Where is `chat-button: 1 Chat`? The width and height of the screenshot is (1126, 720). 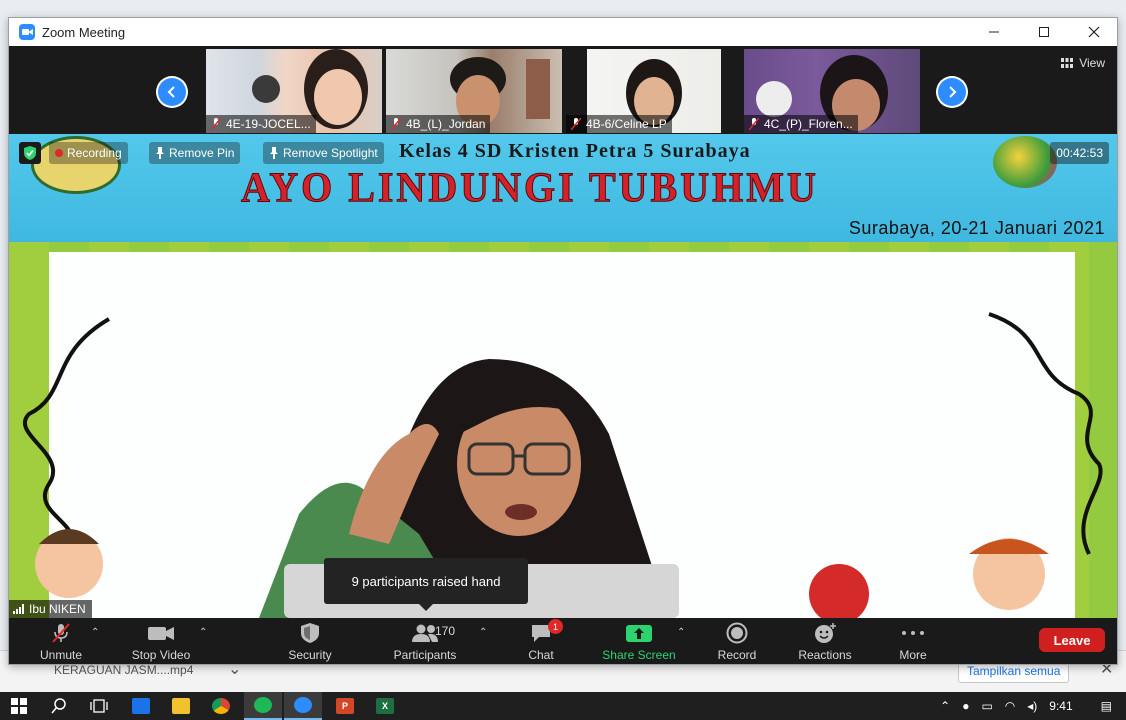 chat-button: 1 Chat is located at coordinates (542, 641).